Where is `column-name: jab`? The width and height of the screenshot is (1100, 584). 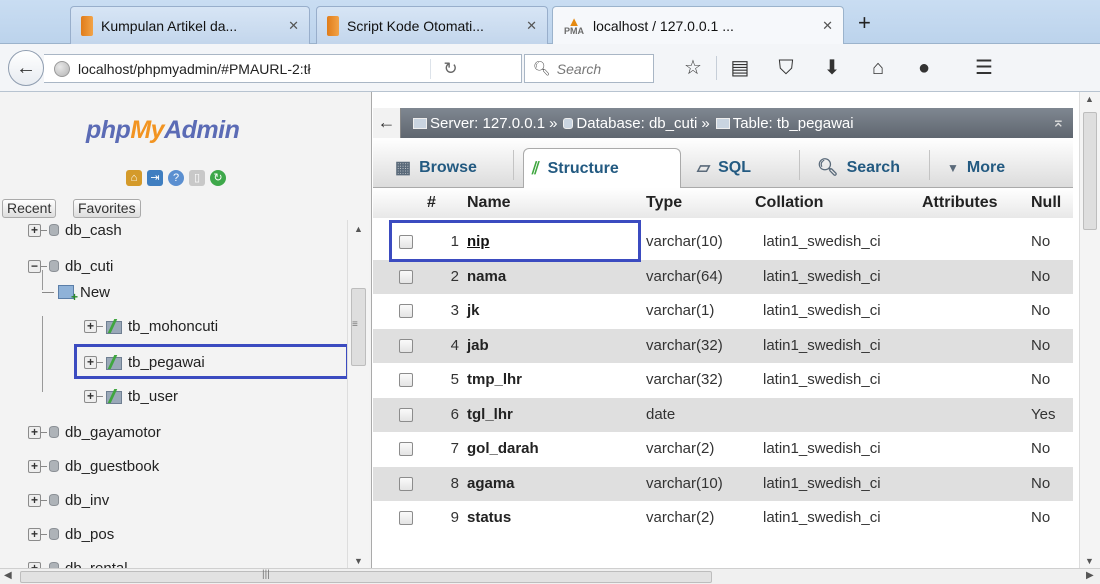 column-name: jab is located at coordinates (478, 345).